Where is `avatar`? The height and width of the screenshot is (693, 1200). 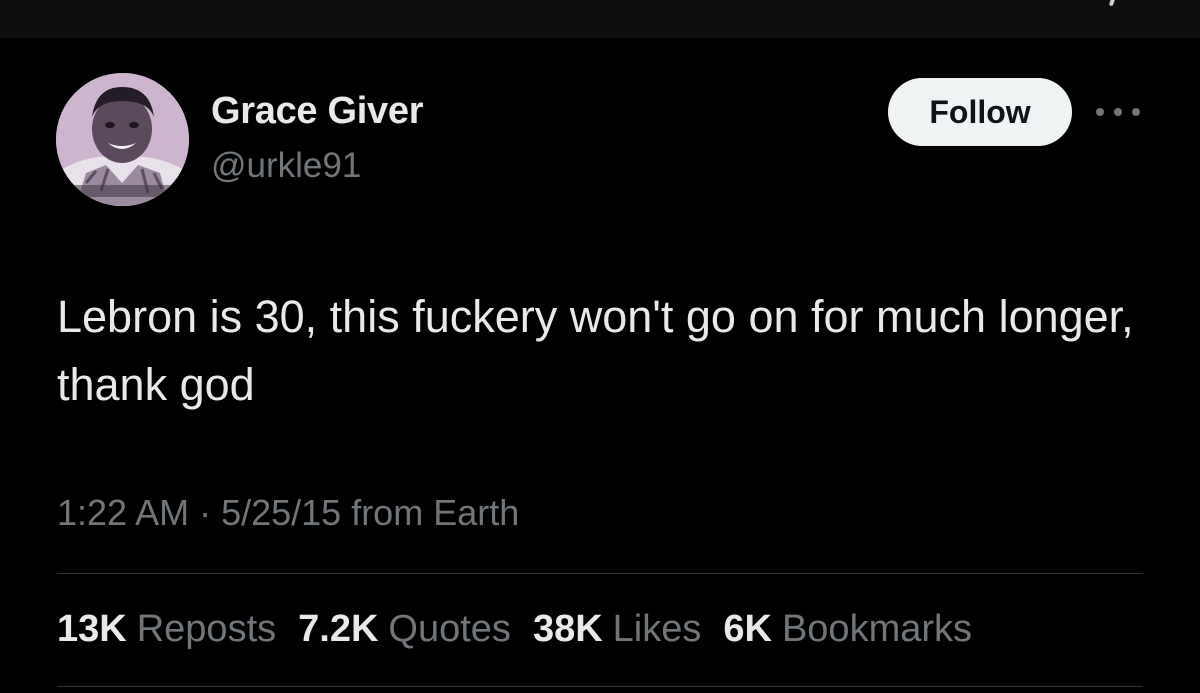 avatar is located at coordinates (122, 139).